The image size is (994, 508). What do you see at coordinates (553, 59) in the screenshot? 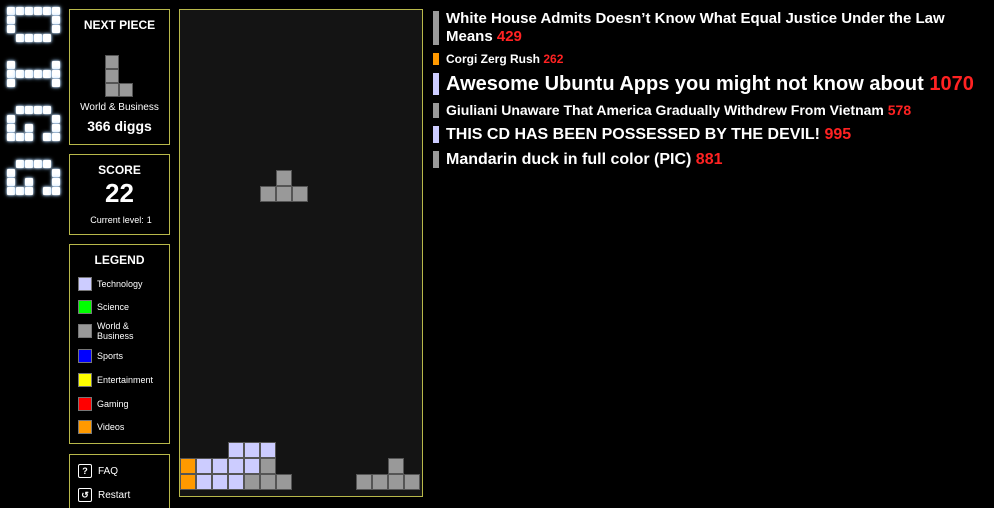
I see `digg-count: 262` at bounding box center [553, 59].